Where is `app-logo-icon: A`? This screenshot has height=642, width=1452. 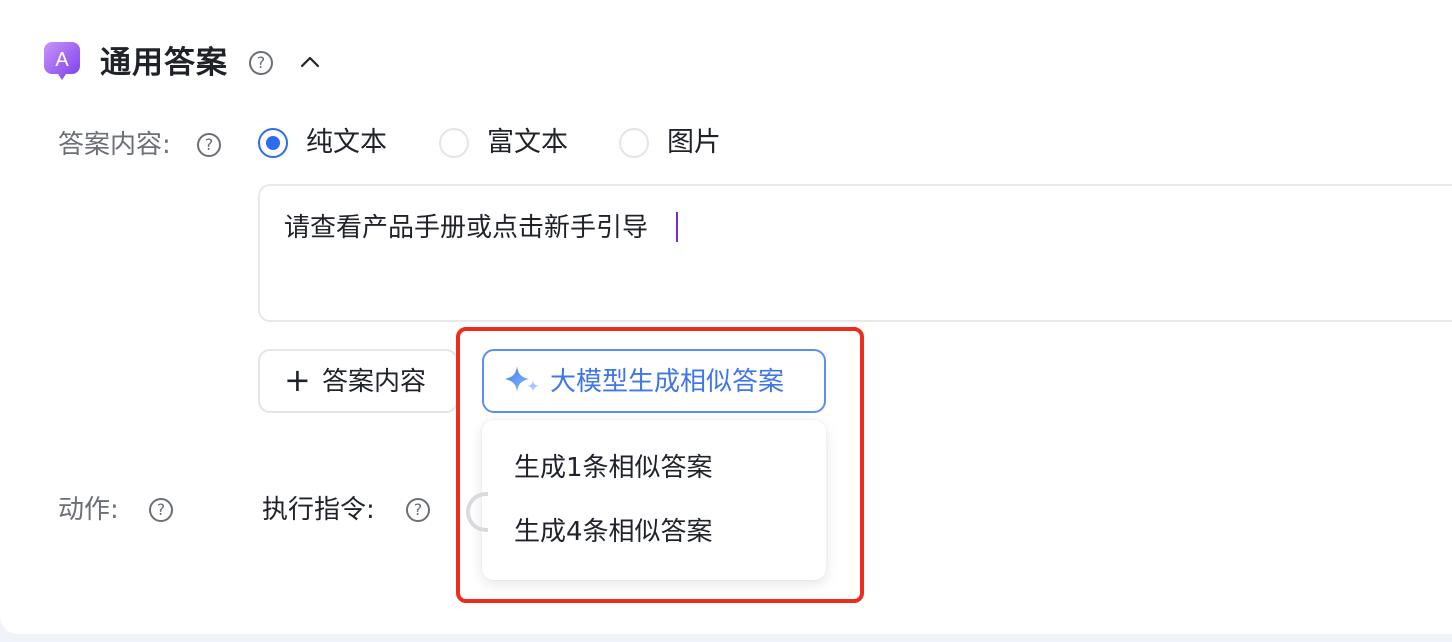 app-logo-icon: A is located at coordinates (62, 61).